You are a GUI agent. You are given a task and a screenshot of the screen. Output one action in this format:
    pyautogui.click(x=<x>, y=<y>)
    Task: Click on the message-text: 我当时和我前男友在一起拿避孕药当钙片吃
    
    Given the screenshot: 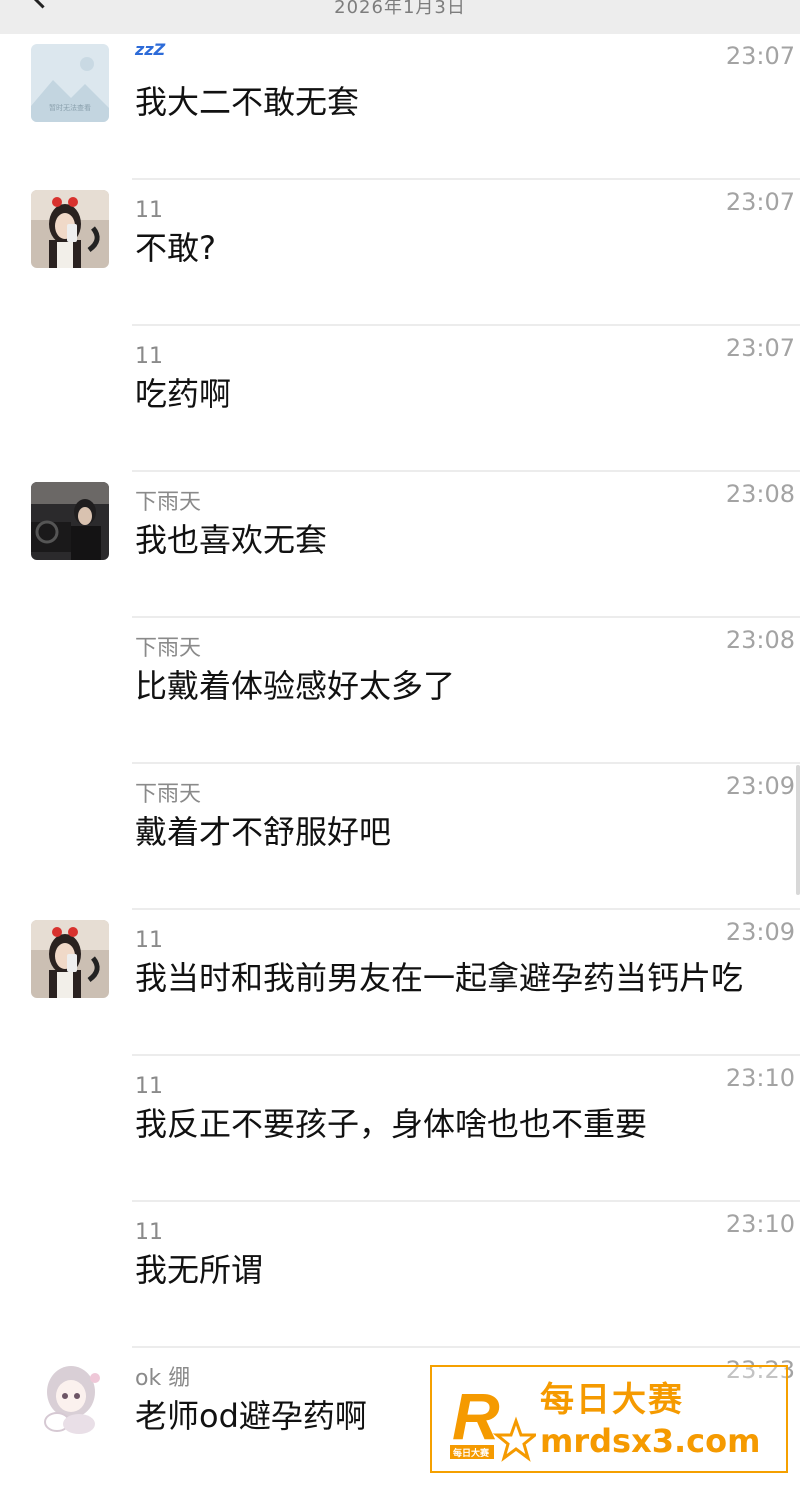 What is the action you would take?
    pyautogui.click(x=439, y=978)
    